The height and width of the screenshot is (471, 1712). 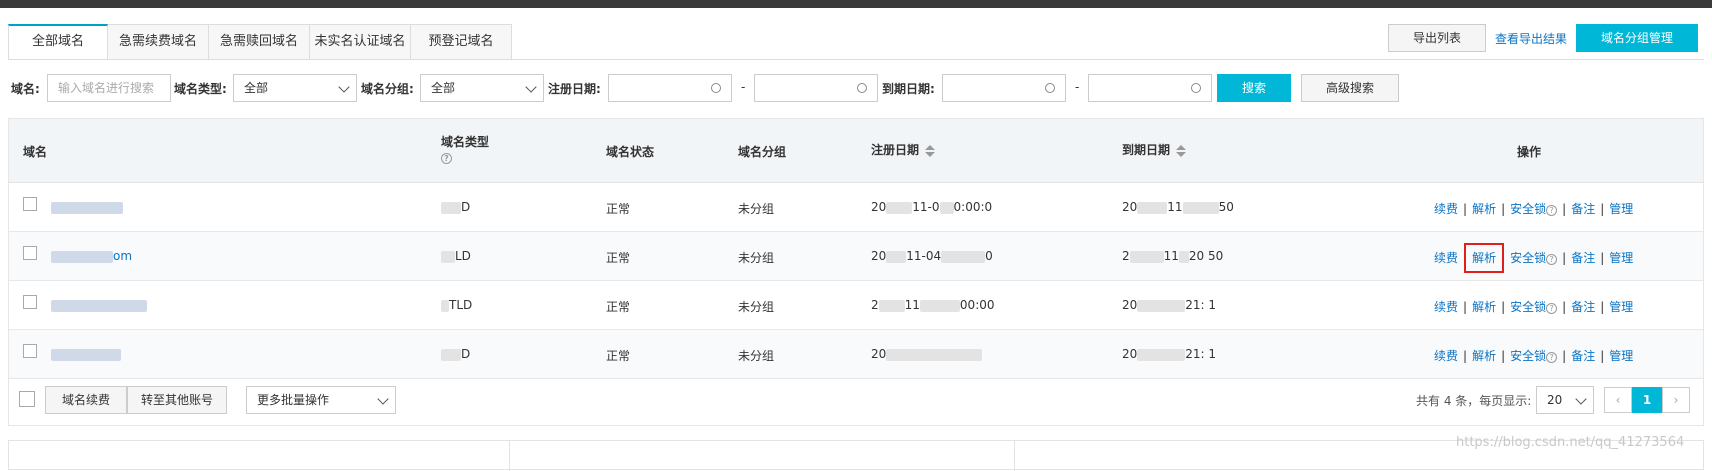 I want to click on reg-date-start-input, so click(x=670, y=88).